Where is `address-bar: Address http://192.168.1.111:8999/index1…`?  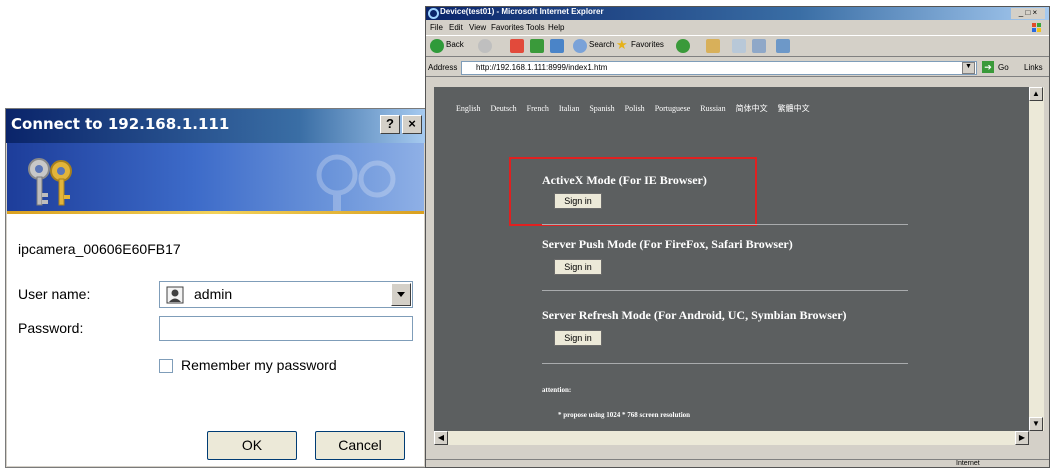 address-bar: Address http://192.168.1.111:8999/index1… is located at coordinates (737, 68).